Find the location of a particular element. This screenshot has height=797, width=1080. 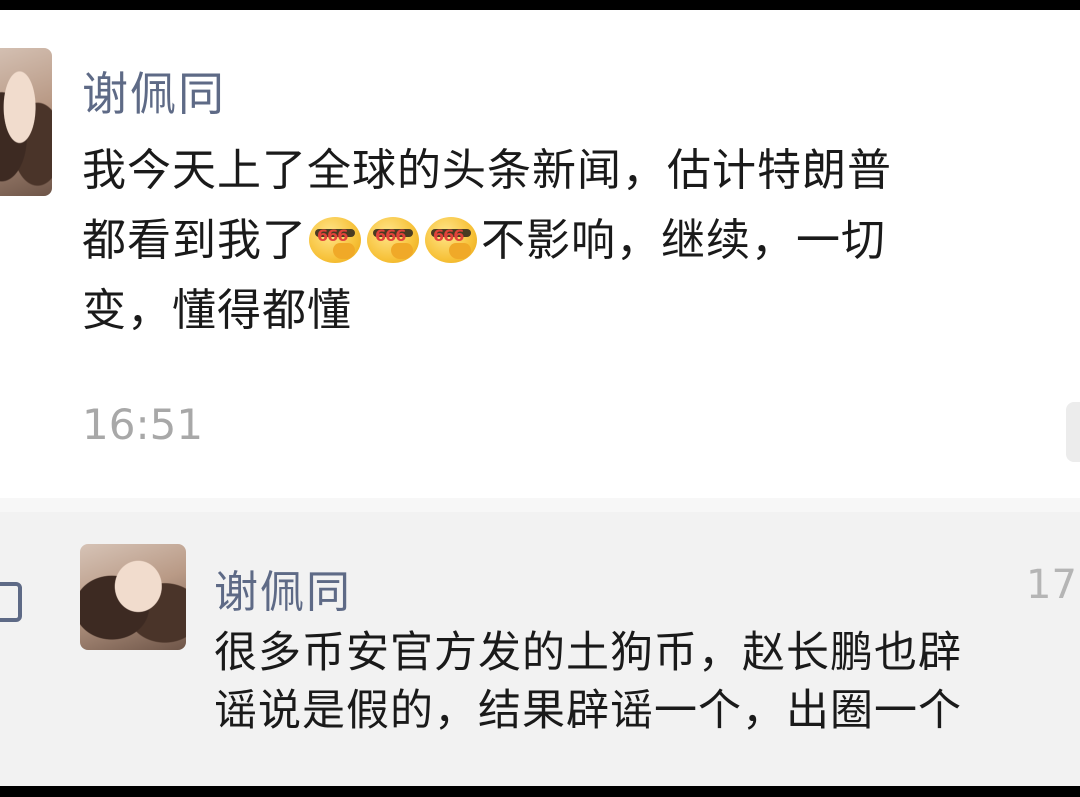

message-time: 17: is located at coordinates (1053, 585).